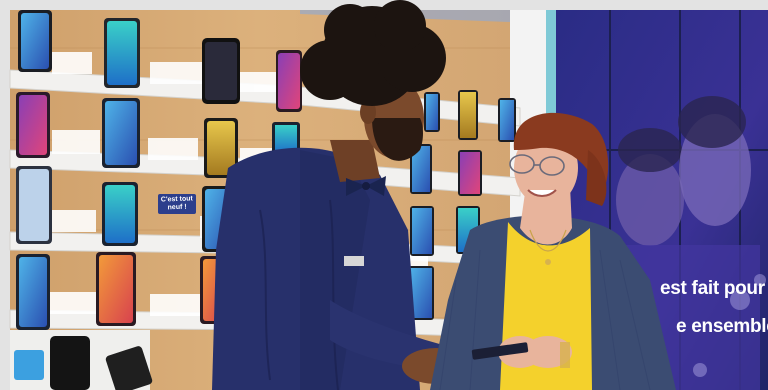 Image resolution: width=768 pixels, height=390 pixels. Describe the element at coordinates (176, 203) in the screenshot. I see `shelf-tag-text: C'est tout neuf !` at that location.